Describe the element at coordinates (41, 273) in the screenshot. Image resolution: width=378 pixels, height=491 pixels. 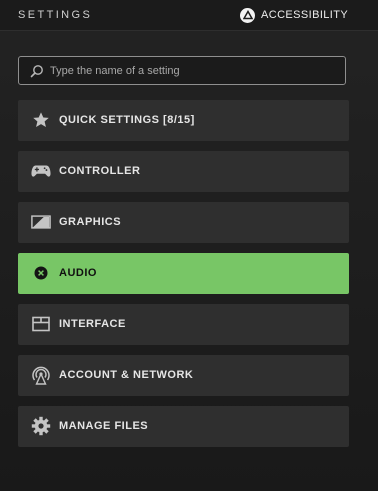
I see `close-circle-icon` at that location.